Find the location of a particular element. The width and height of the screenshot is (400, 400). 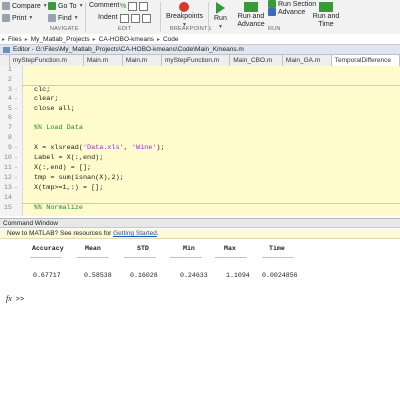

goto-icon is located at coordinates (52, 6).